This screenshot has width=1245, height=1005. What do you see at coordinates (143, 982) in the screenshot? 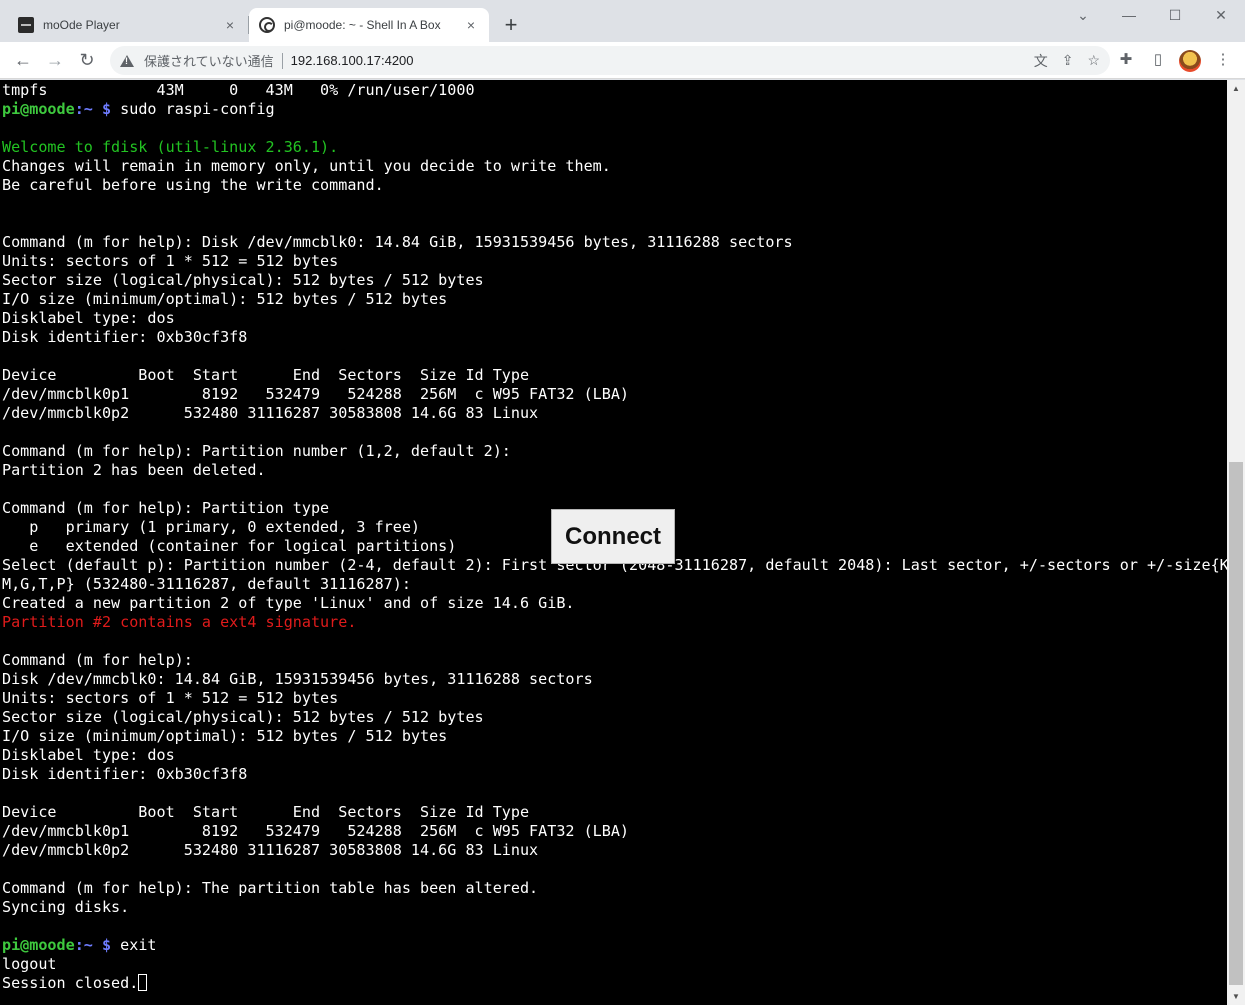
I see `terminal-cursor` at bounding box center [143, 982].